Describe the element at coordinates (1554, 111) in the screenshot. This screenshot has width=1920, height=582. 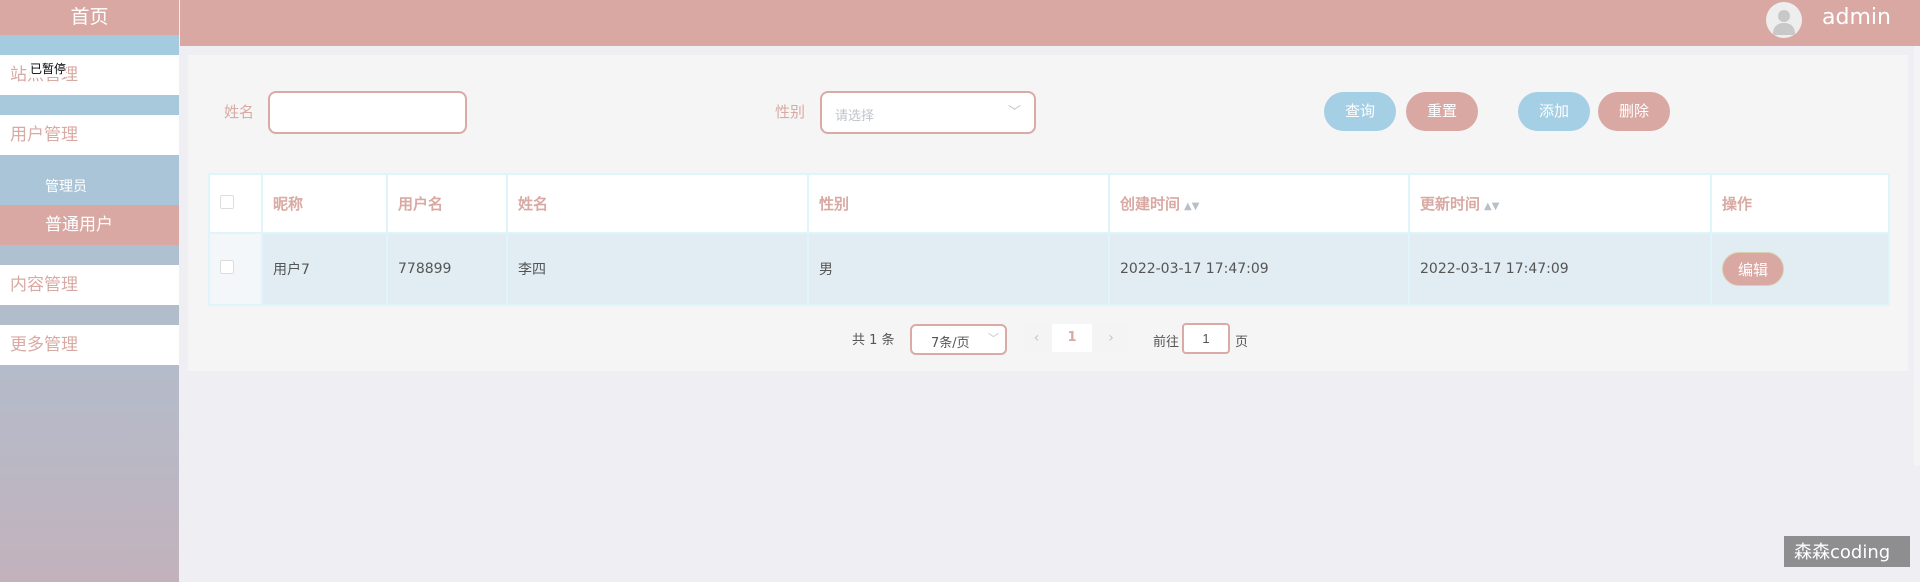
I see `add-button: 添加` at that location.